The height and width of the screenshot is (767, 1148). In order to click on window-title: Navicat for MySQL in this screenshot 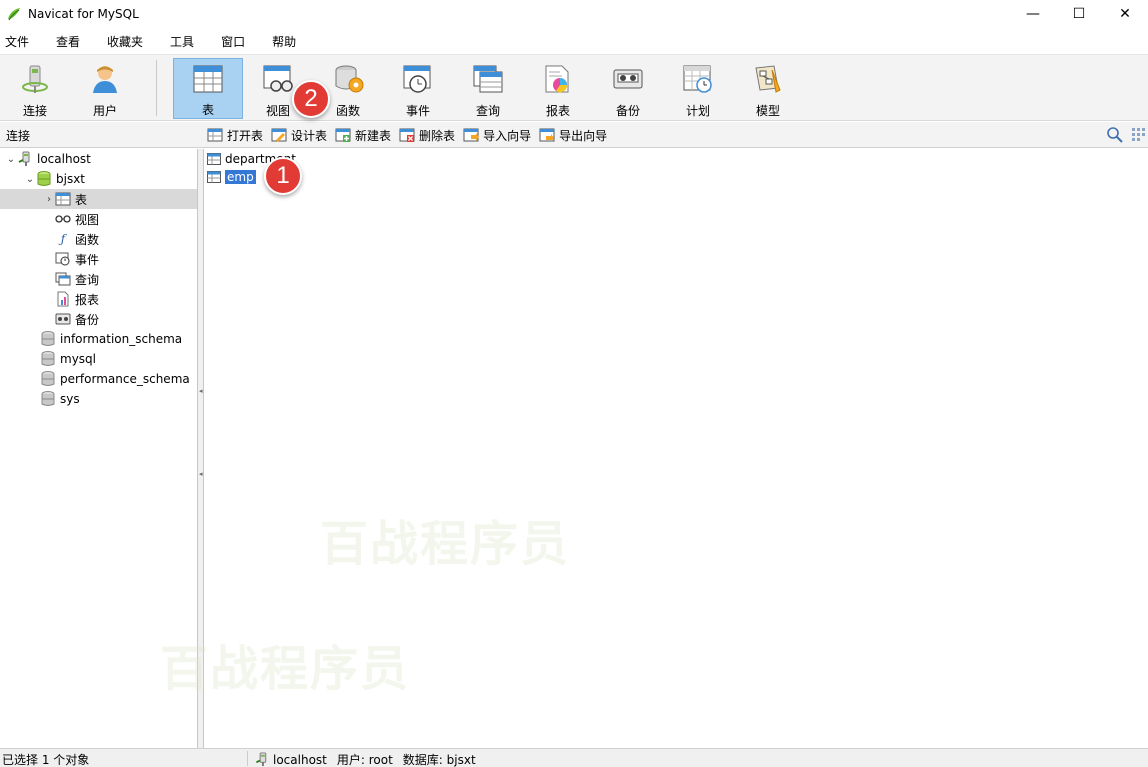, I will do `click(83, 14)`.